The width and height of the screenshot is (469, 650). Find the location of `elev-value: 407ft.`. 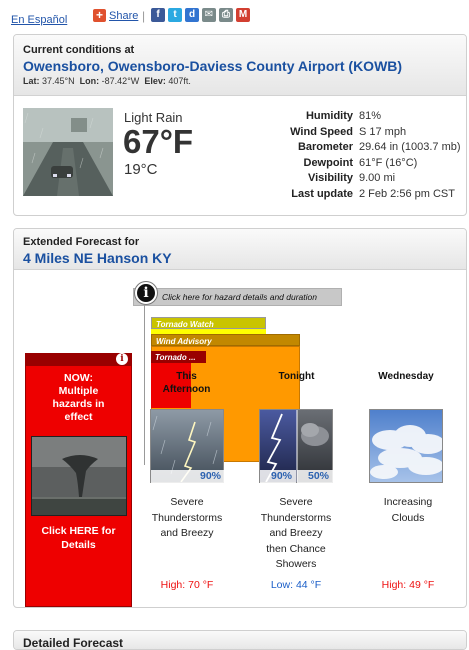

elev-value: 407ft. is located at coordinates (179, 81).